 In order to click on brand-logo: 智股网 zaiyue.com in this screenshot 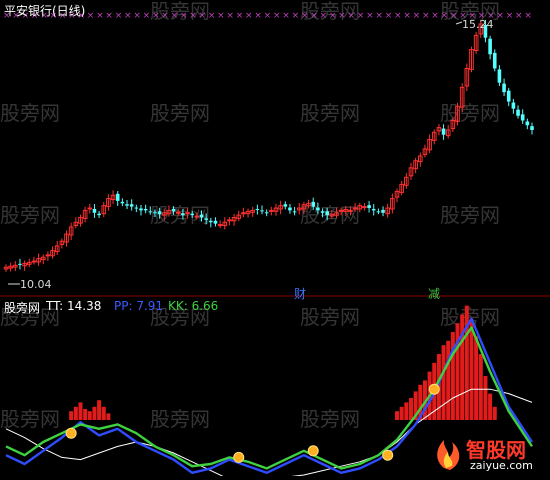, I will do `click(489, 453)`.